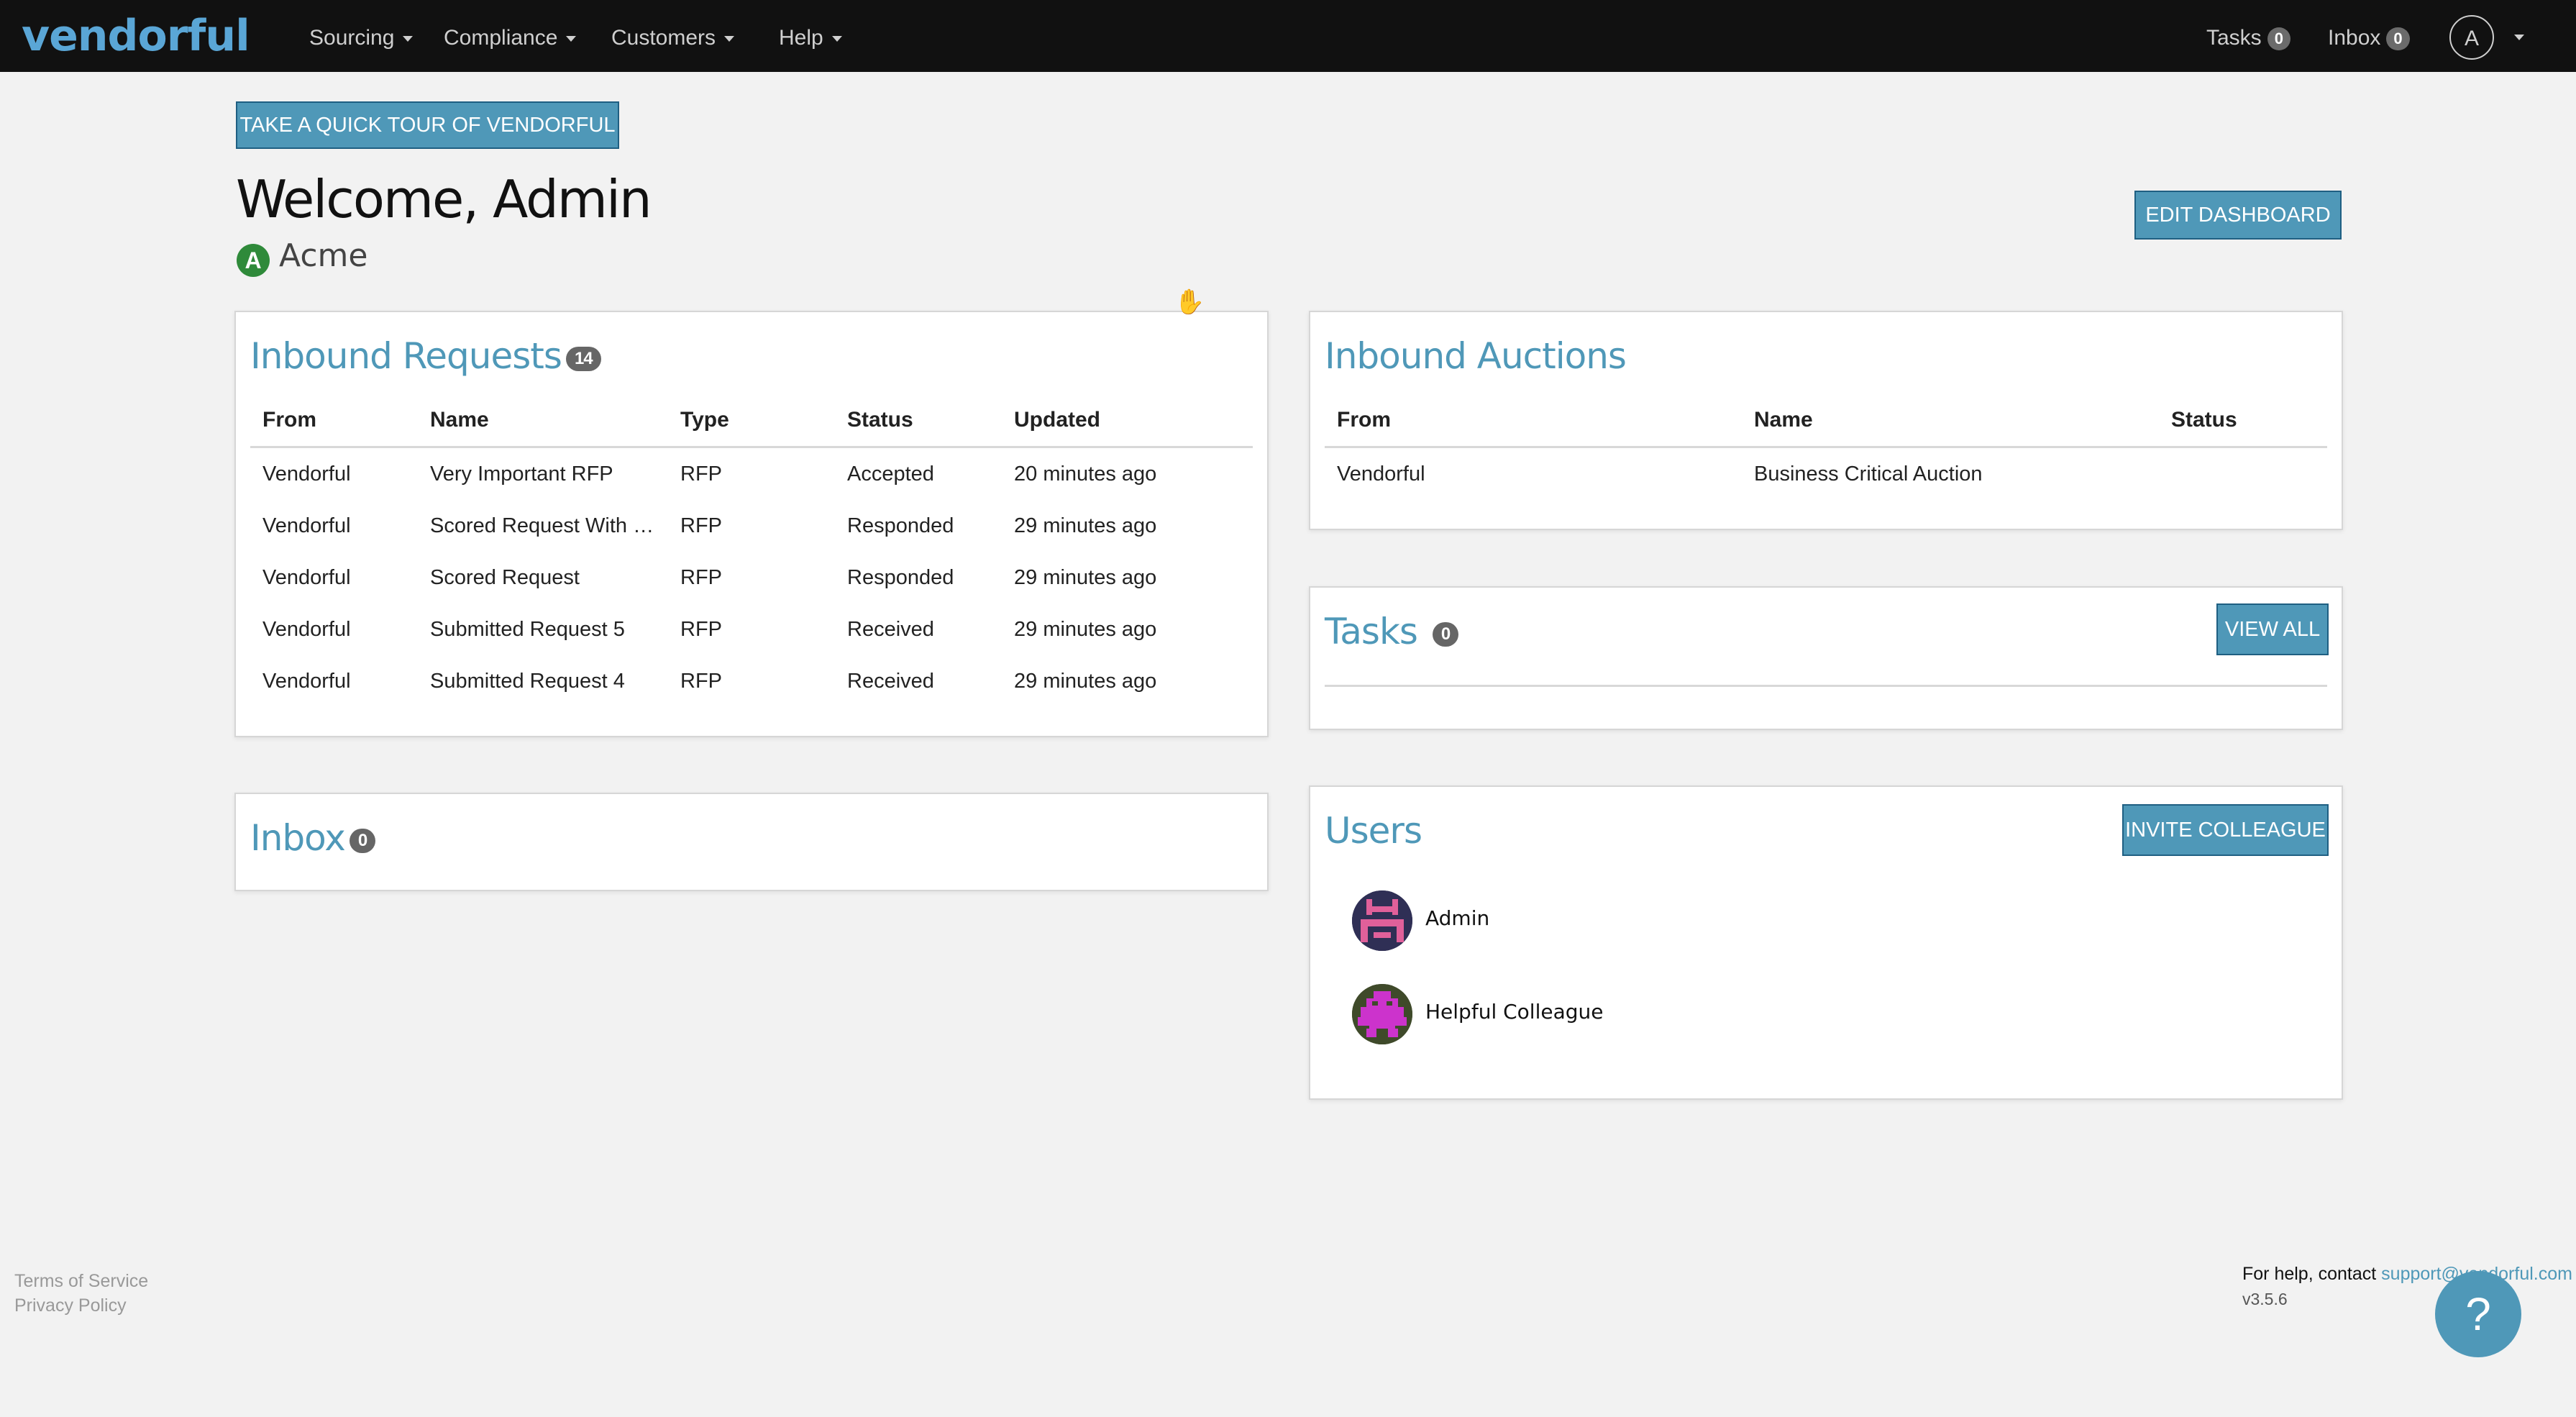 The width and height of the screenshot is (2576, 1417). What do you see at coordinates (501, 38) in the screenshot?
I see `nav-compliance-label: Compliance` at bounding box center [501, 38].